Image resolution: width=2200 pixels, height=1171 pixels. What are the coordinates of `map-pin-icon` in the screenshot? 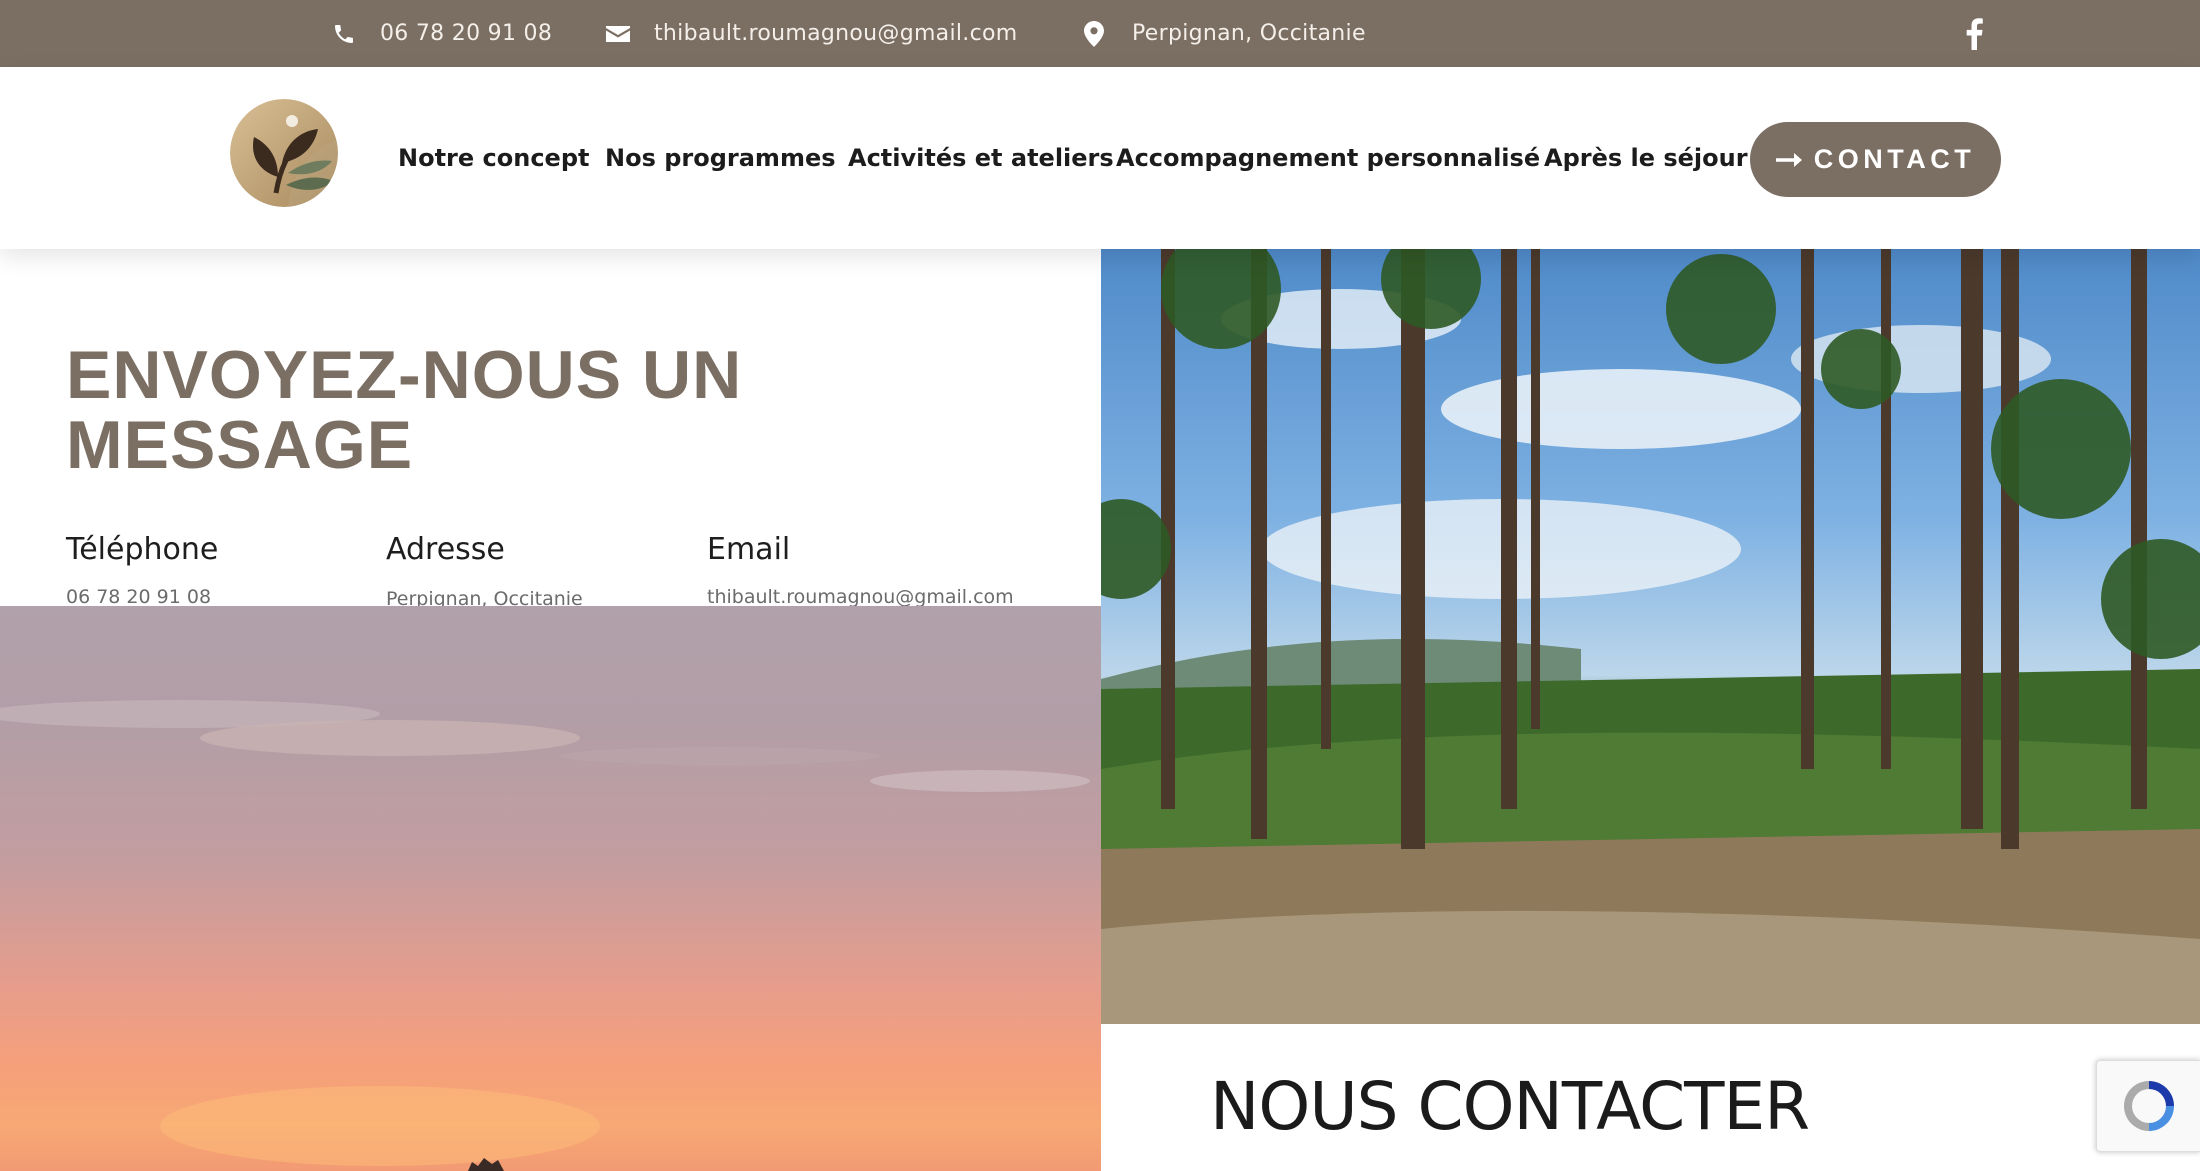 It's located at (1094, 34).